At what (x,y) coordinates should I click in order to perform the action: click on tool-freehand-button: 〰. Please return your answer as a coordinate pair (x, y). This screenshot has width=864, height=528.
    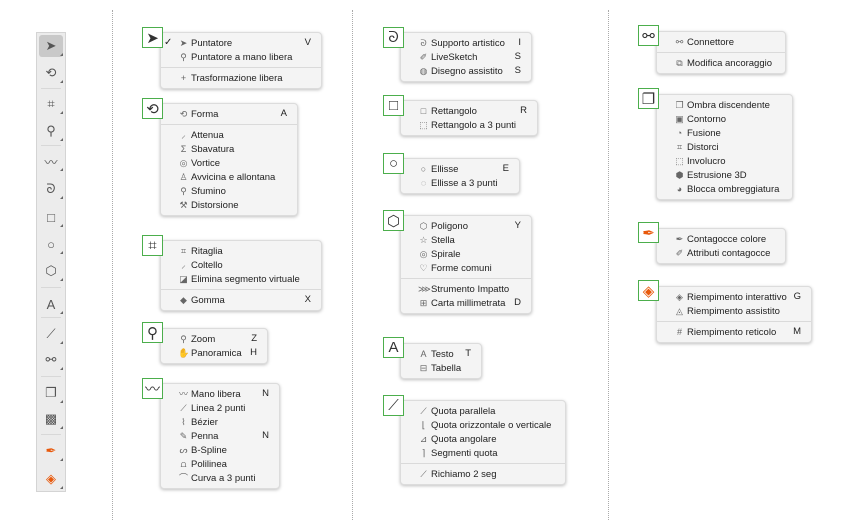
    Looking at the image, I should click on (51, 161).